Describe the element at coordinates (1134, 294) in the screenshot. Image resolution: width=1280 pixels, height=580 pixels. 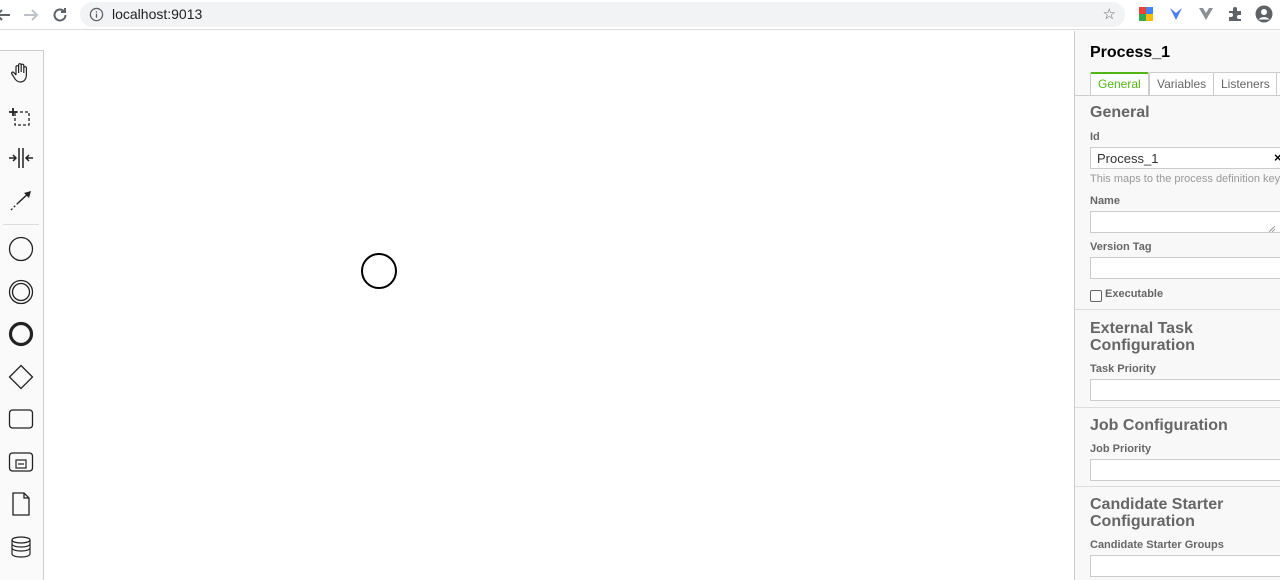
I see `executable-label: Executable` at that location.